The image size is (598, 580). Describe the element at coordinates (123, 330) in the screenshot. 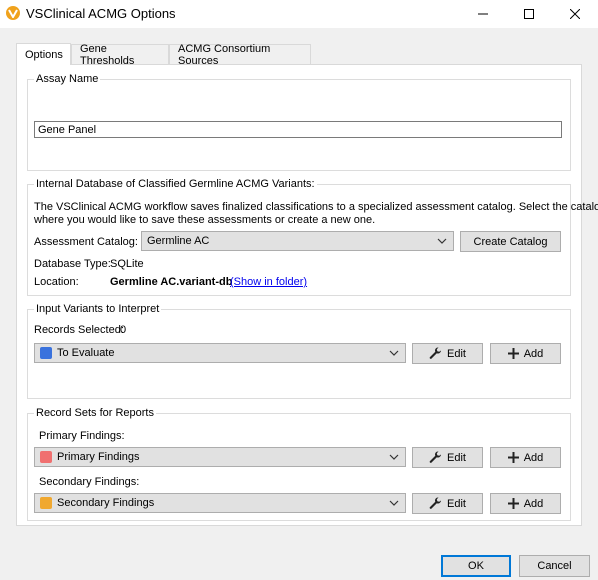

I see `records-selected-value: 0` at that location.